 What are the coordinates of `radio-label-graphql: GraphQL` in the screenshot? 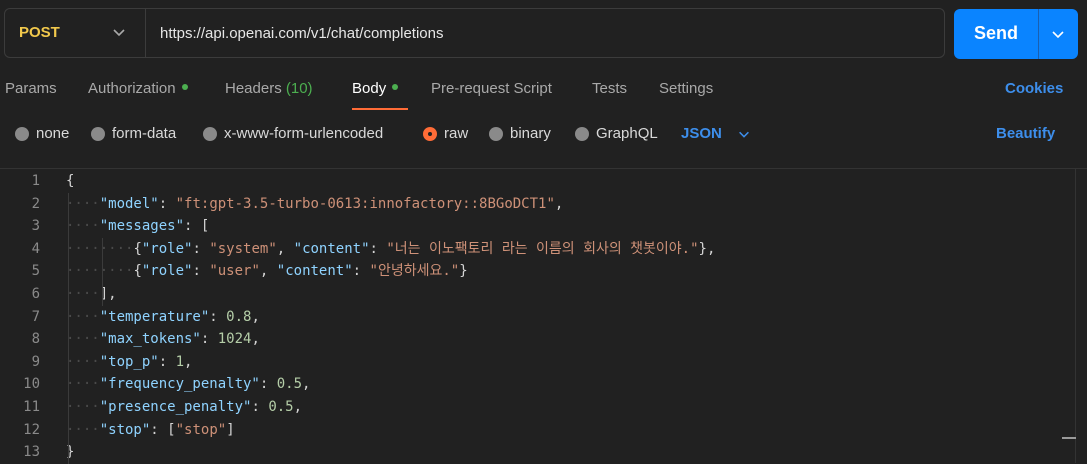 It's located at (627, 133).